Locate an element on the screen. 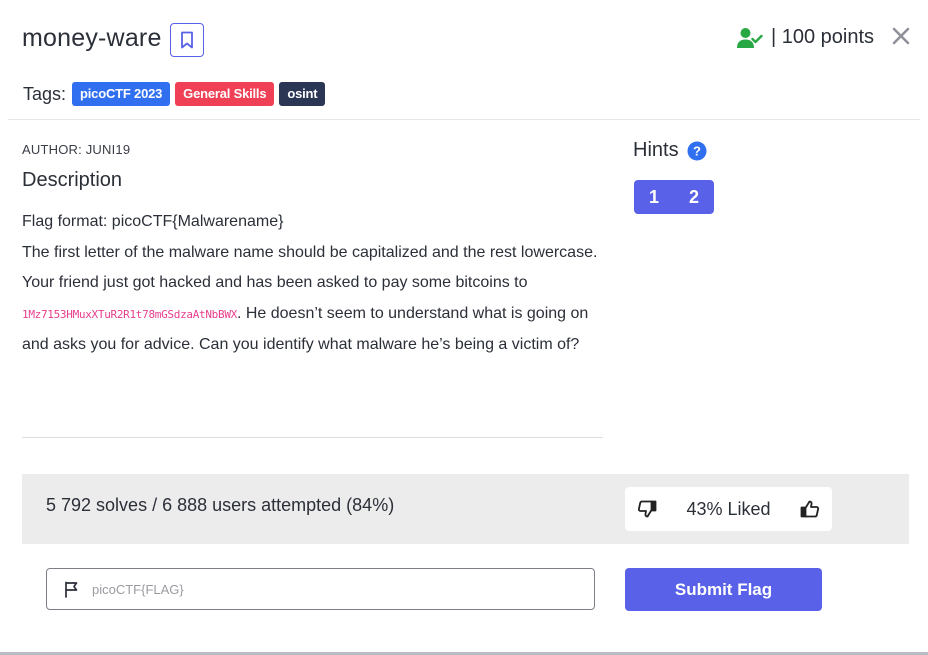 The width and height of the screenshot is (928, 655). author-label: AUTHOR: JUNI19 is located at coordinates (76, 149).